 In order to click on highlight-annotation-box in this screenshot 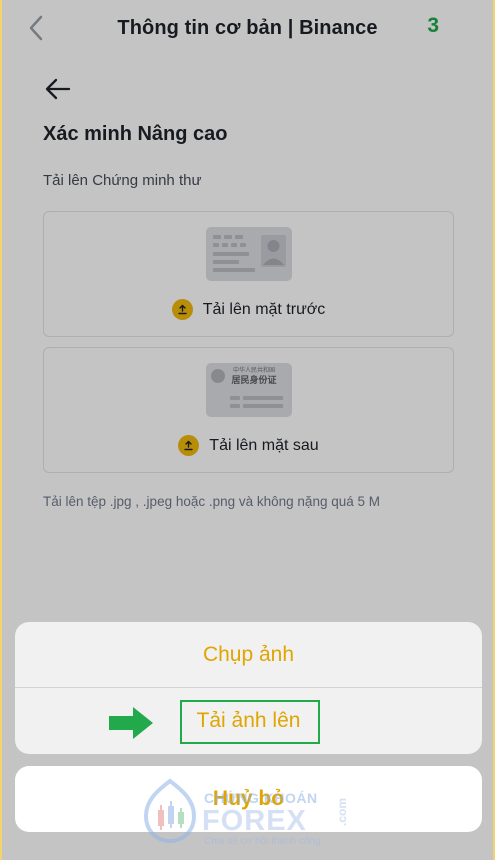, I will do `click(250, 722)`.